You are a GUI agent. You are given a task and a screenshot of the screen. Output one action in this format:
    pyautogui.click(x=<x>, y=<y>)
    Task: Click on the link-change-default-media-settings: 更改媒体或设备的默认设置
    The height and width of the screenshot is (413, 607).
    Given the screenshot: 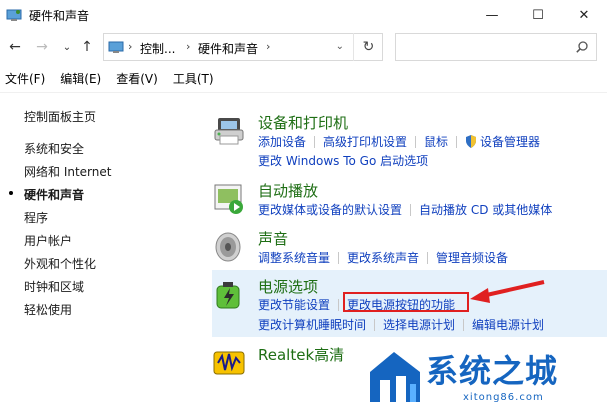 What is the action you would take?
    pyautogui.click(x=330, y=210)
    